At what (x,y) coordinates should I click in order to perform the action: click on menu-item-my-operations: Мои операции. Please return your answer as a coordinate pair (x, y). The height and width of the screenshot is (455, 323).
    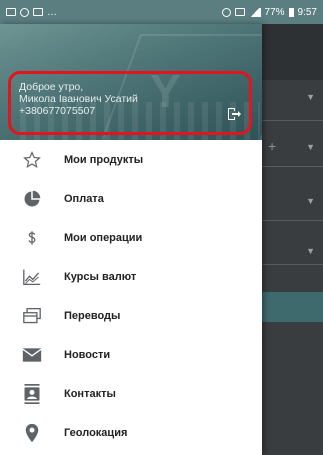
    Looking at the image, I should click on (131, 237).